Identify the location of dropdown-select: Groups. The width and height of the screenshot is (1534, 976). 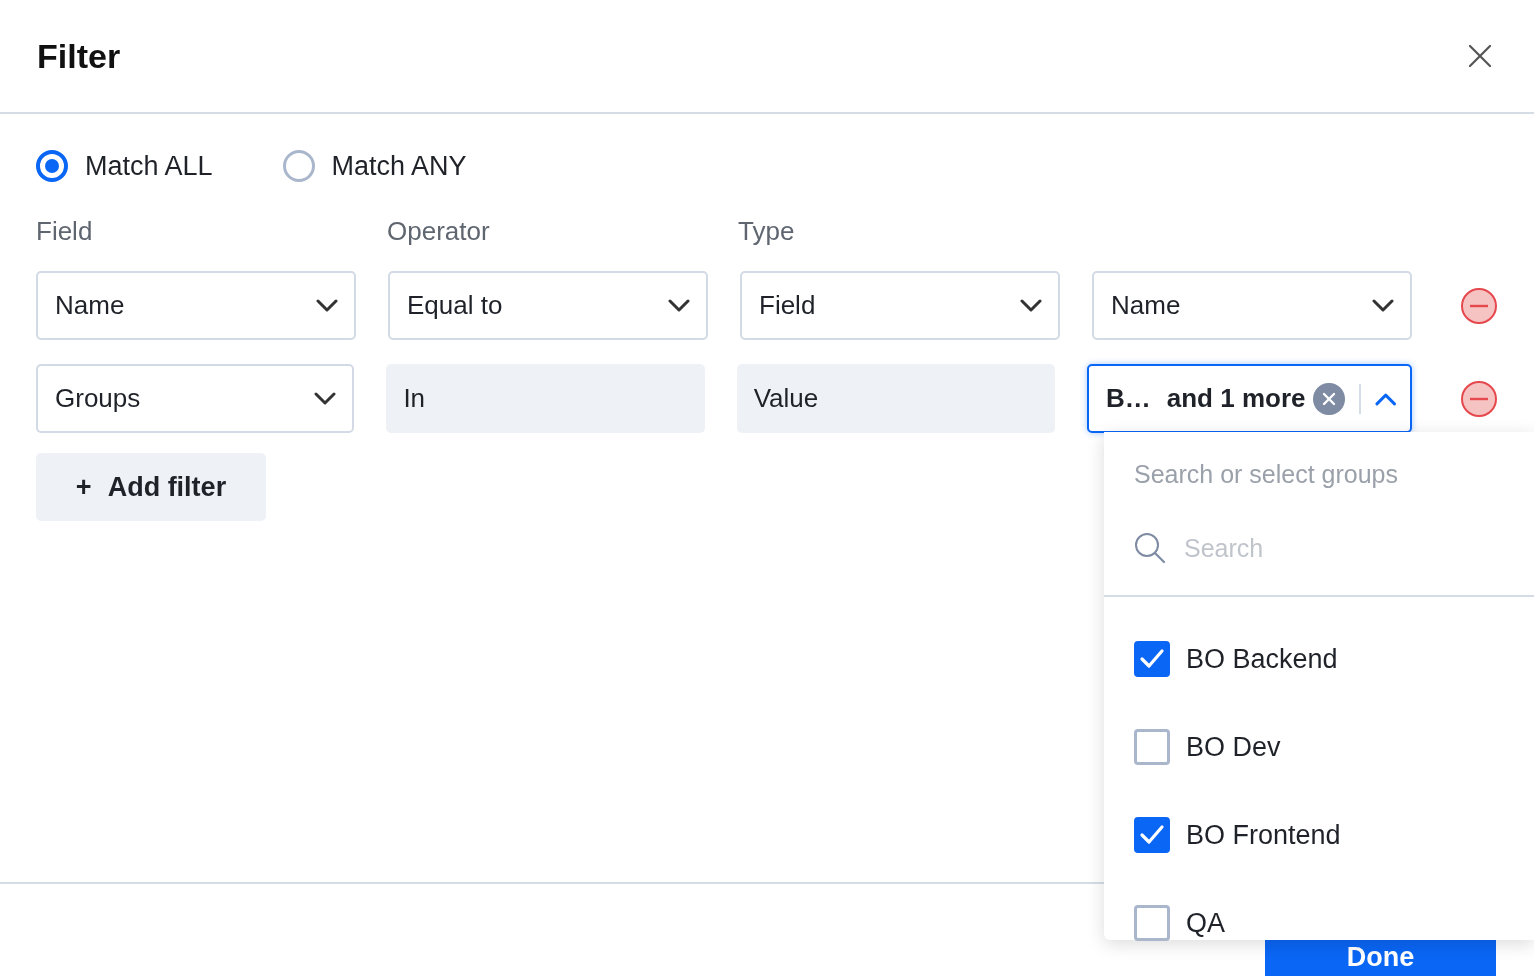
(195, 398).